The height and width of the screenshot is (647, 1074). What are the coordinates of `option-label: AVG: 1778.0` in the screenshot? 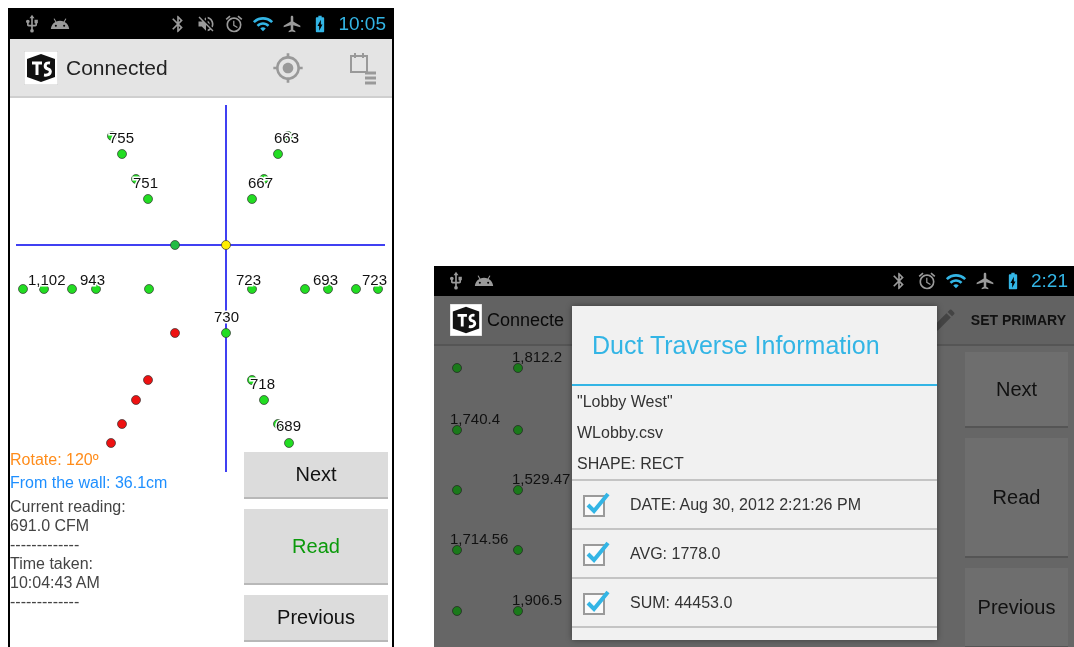 It's located at (675, 553).